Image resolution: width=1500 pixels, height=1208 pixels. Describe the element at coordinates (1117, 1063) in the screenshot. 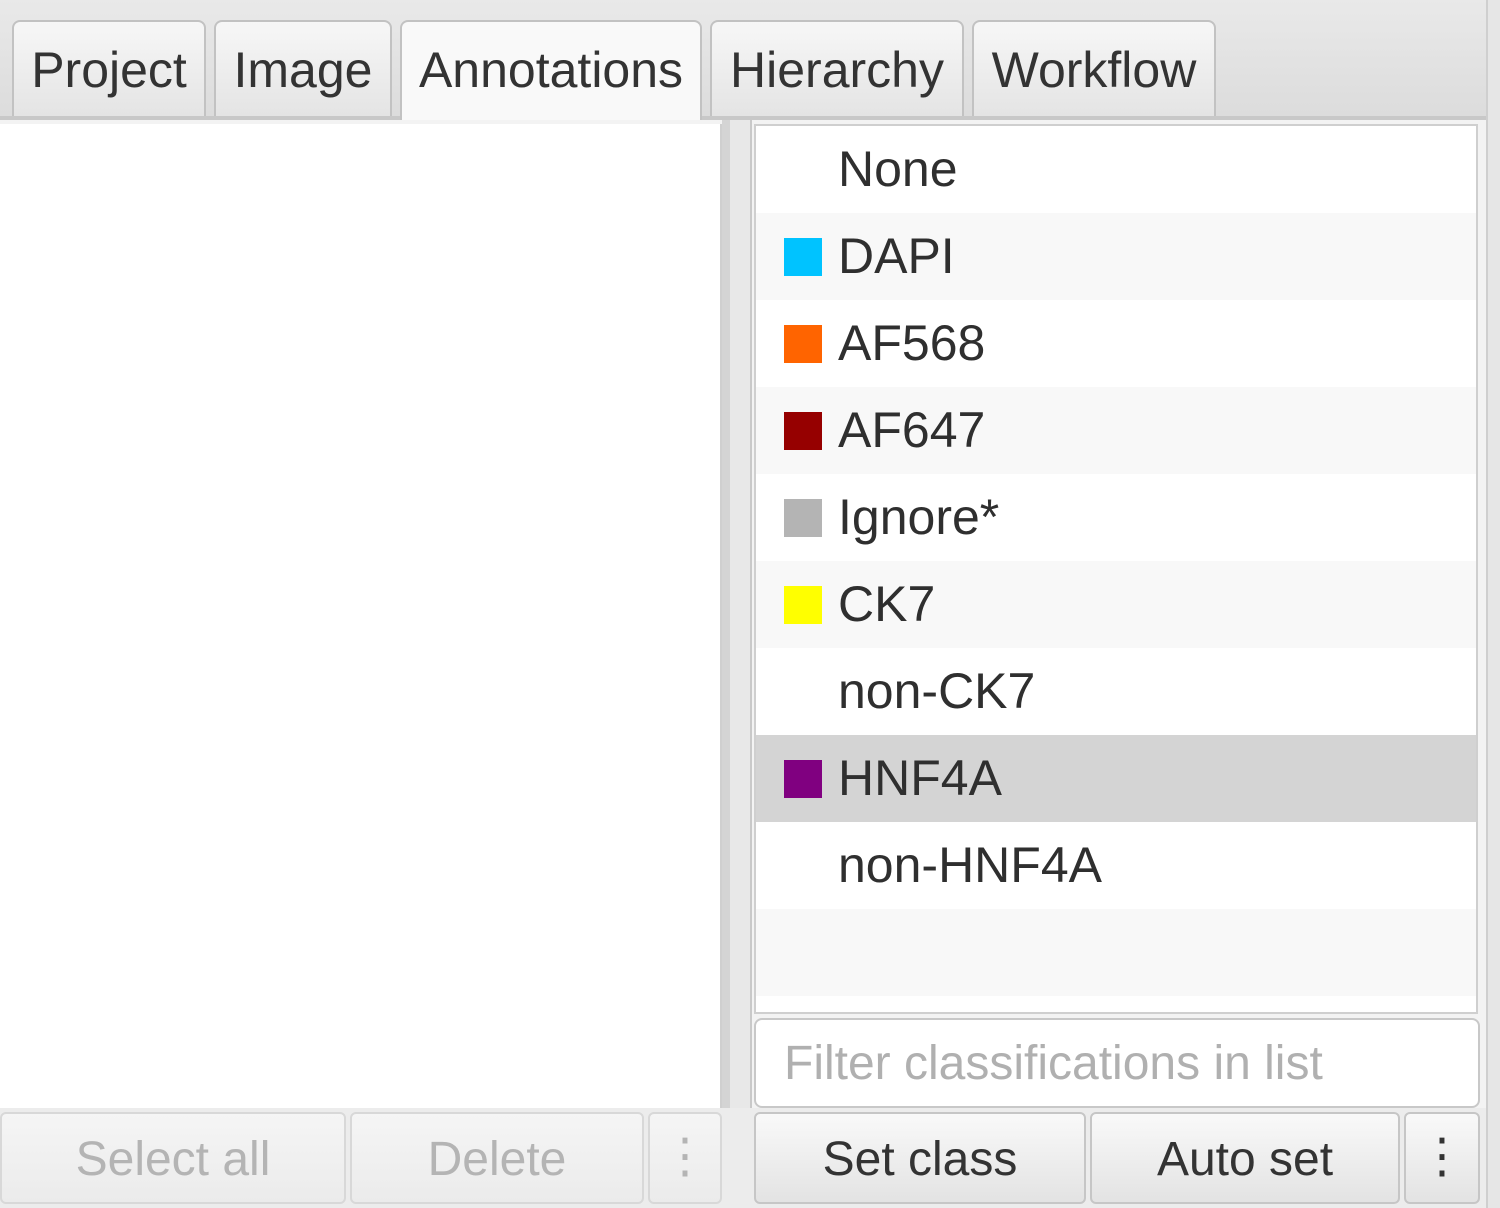

I see `filter-classifications-input` at that location.